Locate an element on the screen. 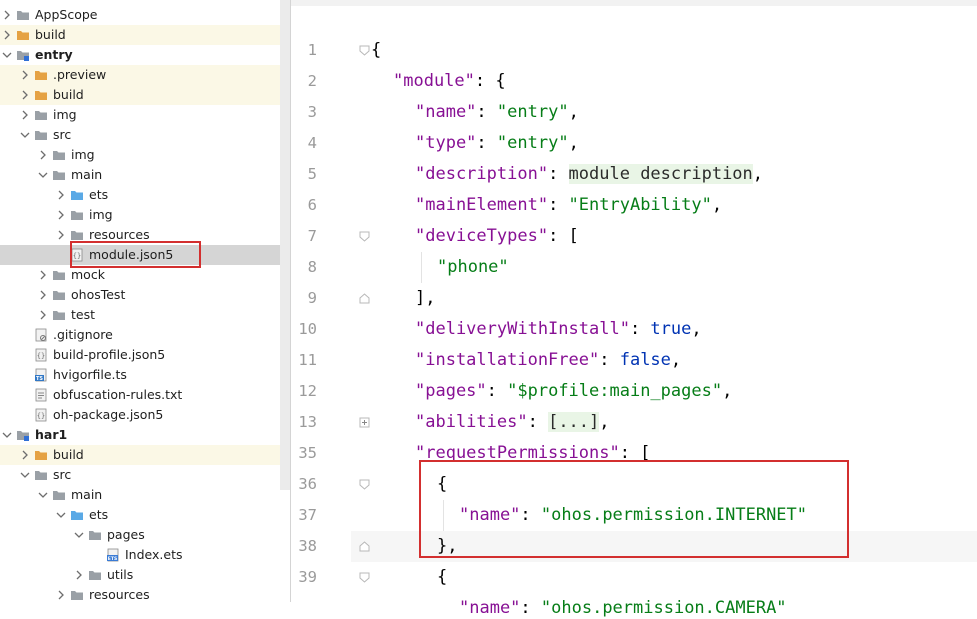 This screenshot has width=977, height=619. tree-item-test: test is located at coordinates (140, 315).